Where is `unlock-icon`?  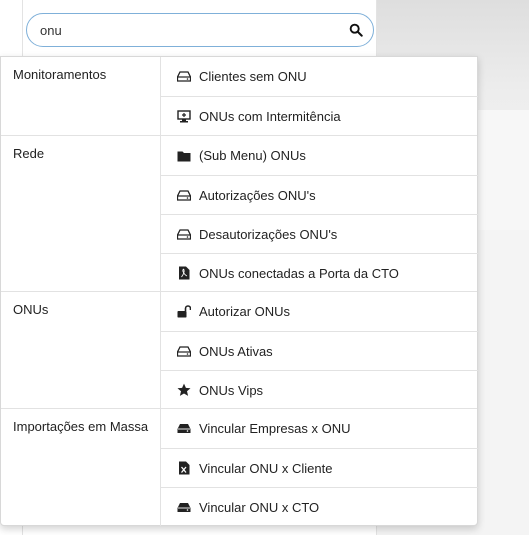 unlock-icon is located at coordinates (184, 312).